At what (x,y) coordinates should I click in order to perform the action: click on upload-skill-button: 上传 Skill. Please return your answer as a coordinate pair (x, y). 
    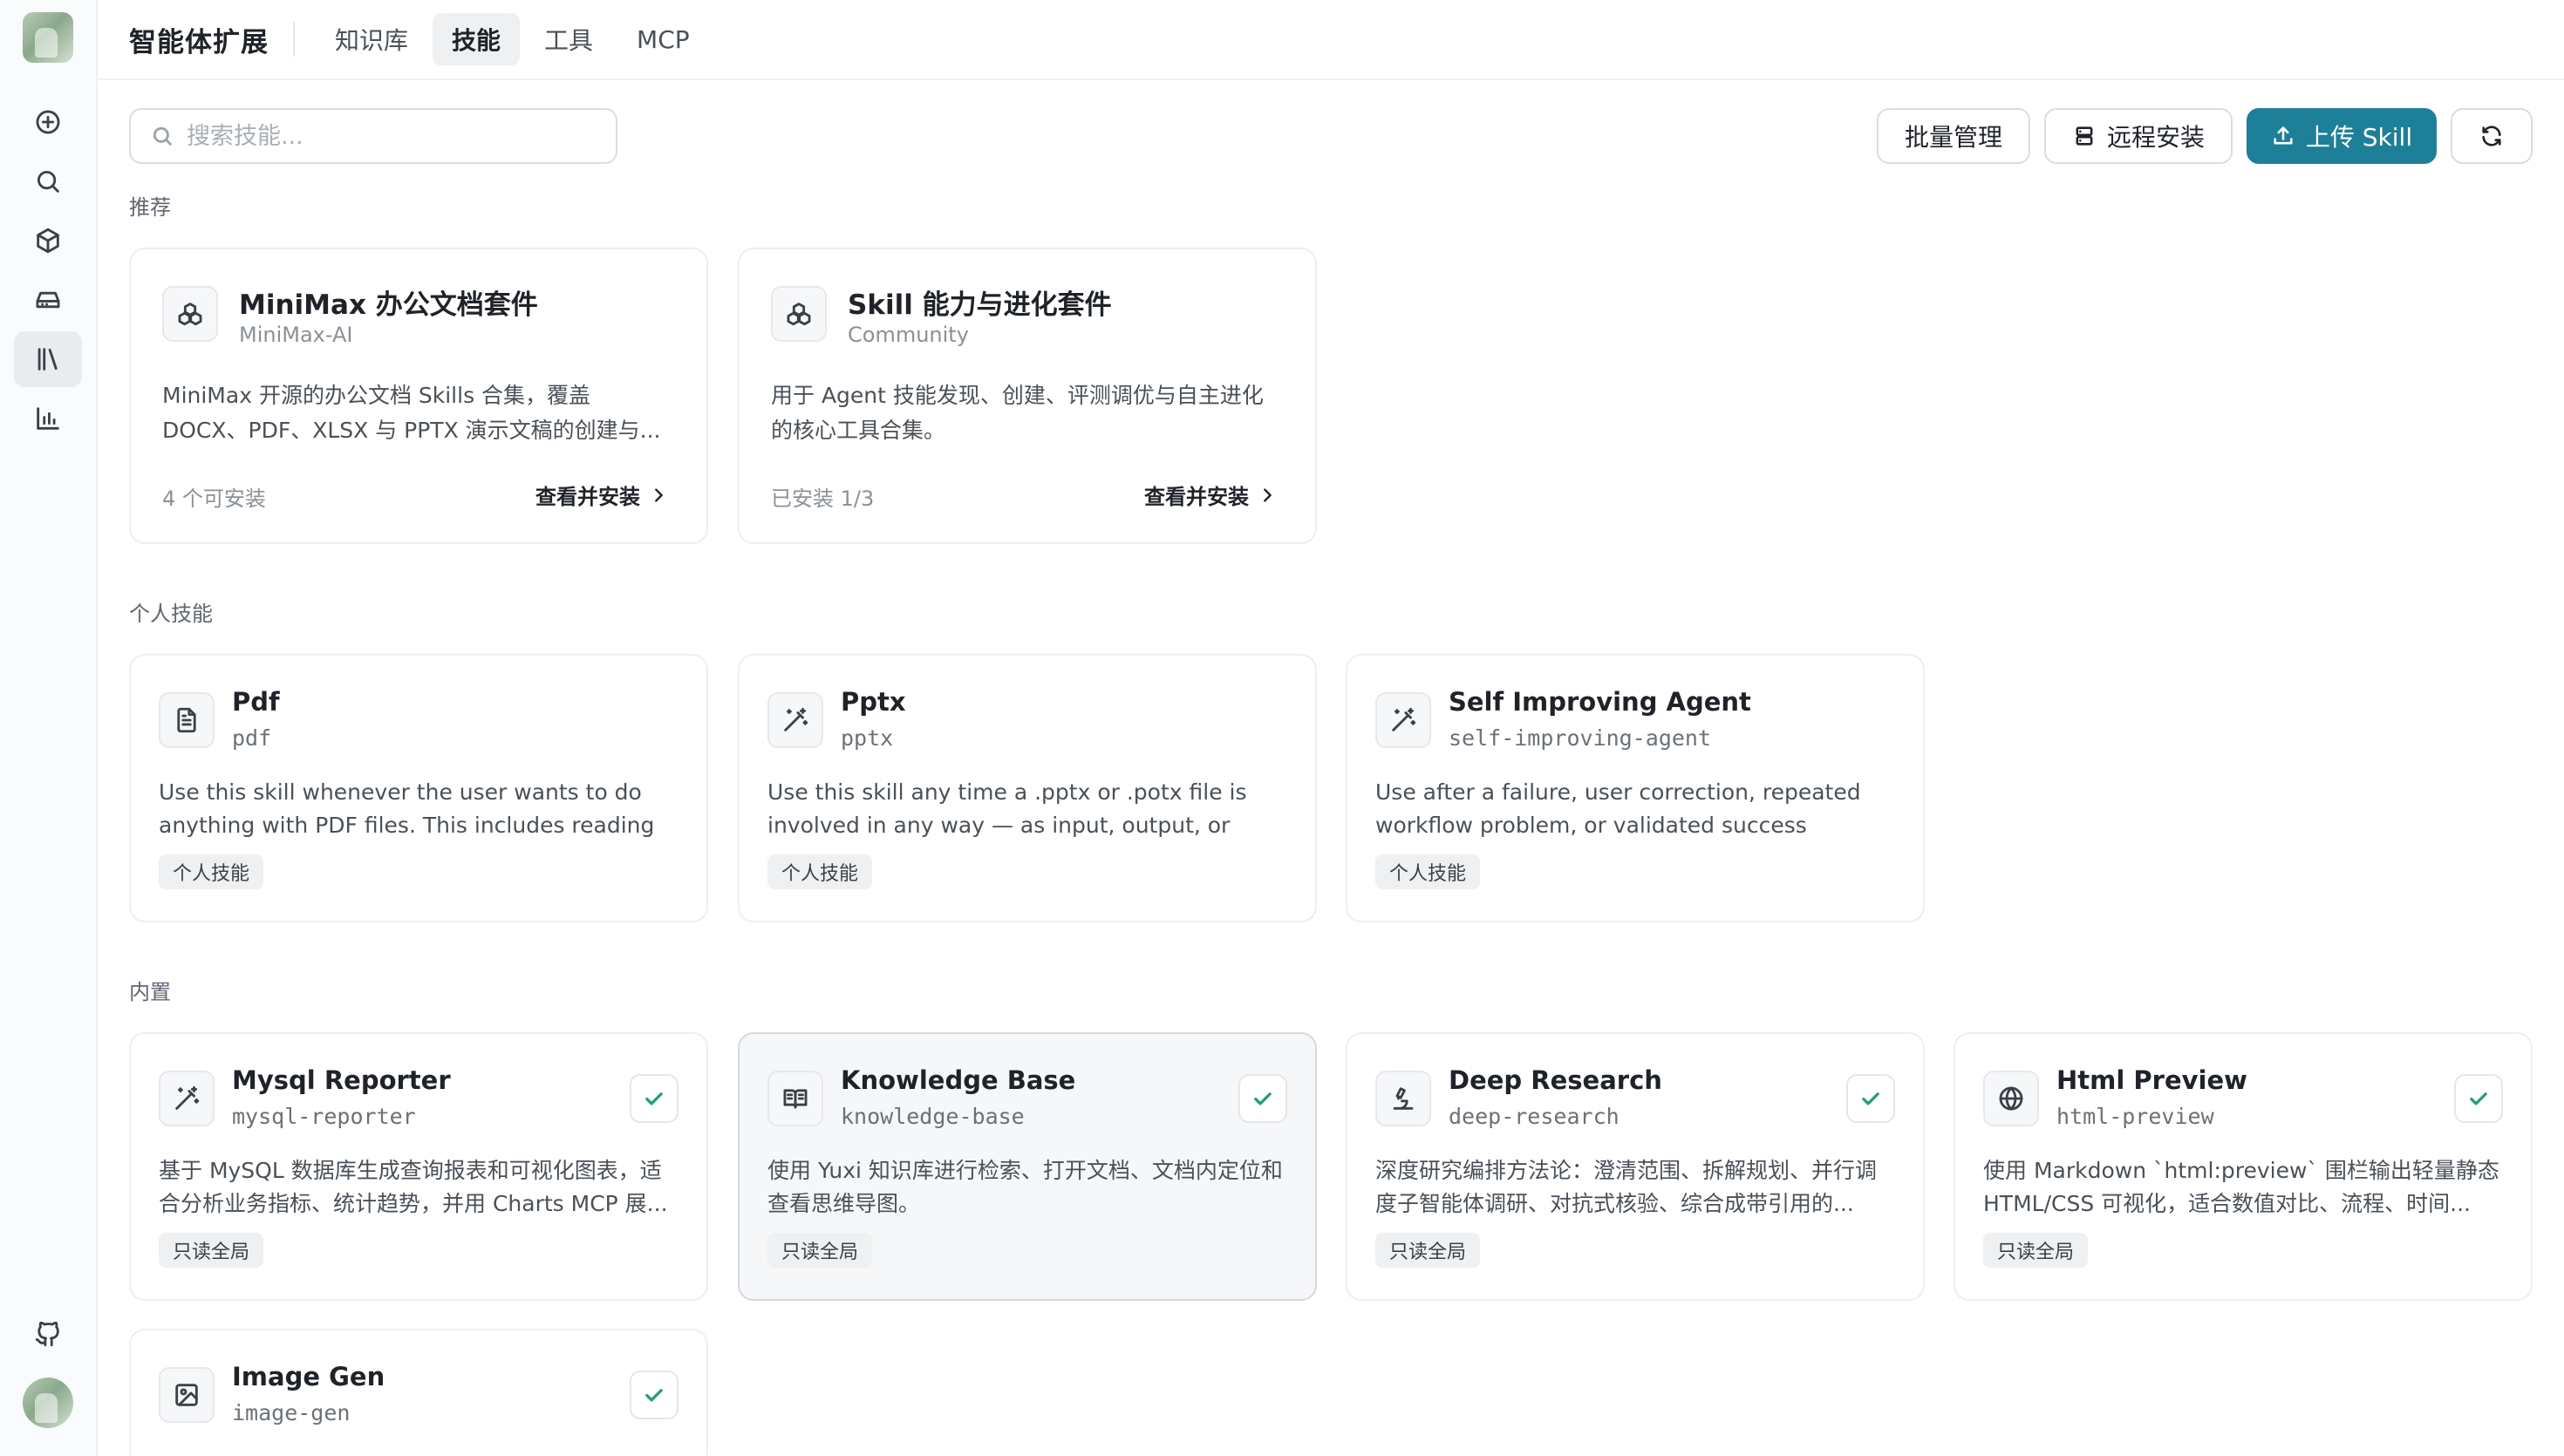
    Looking at the image, I should click on (2342, 136).